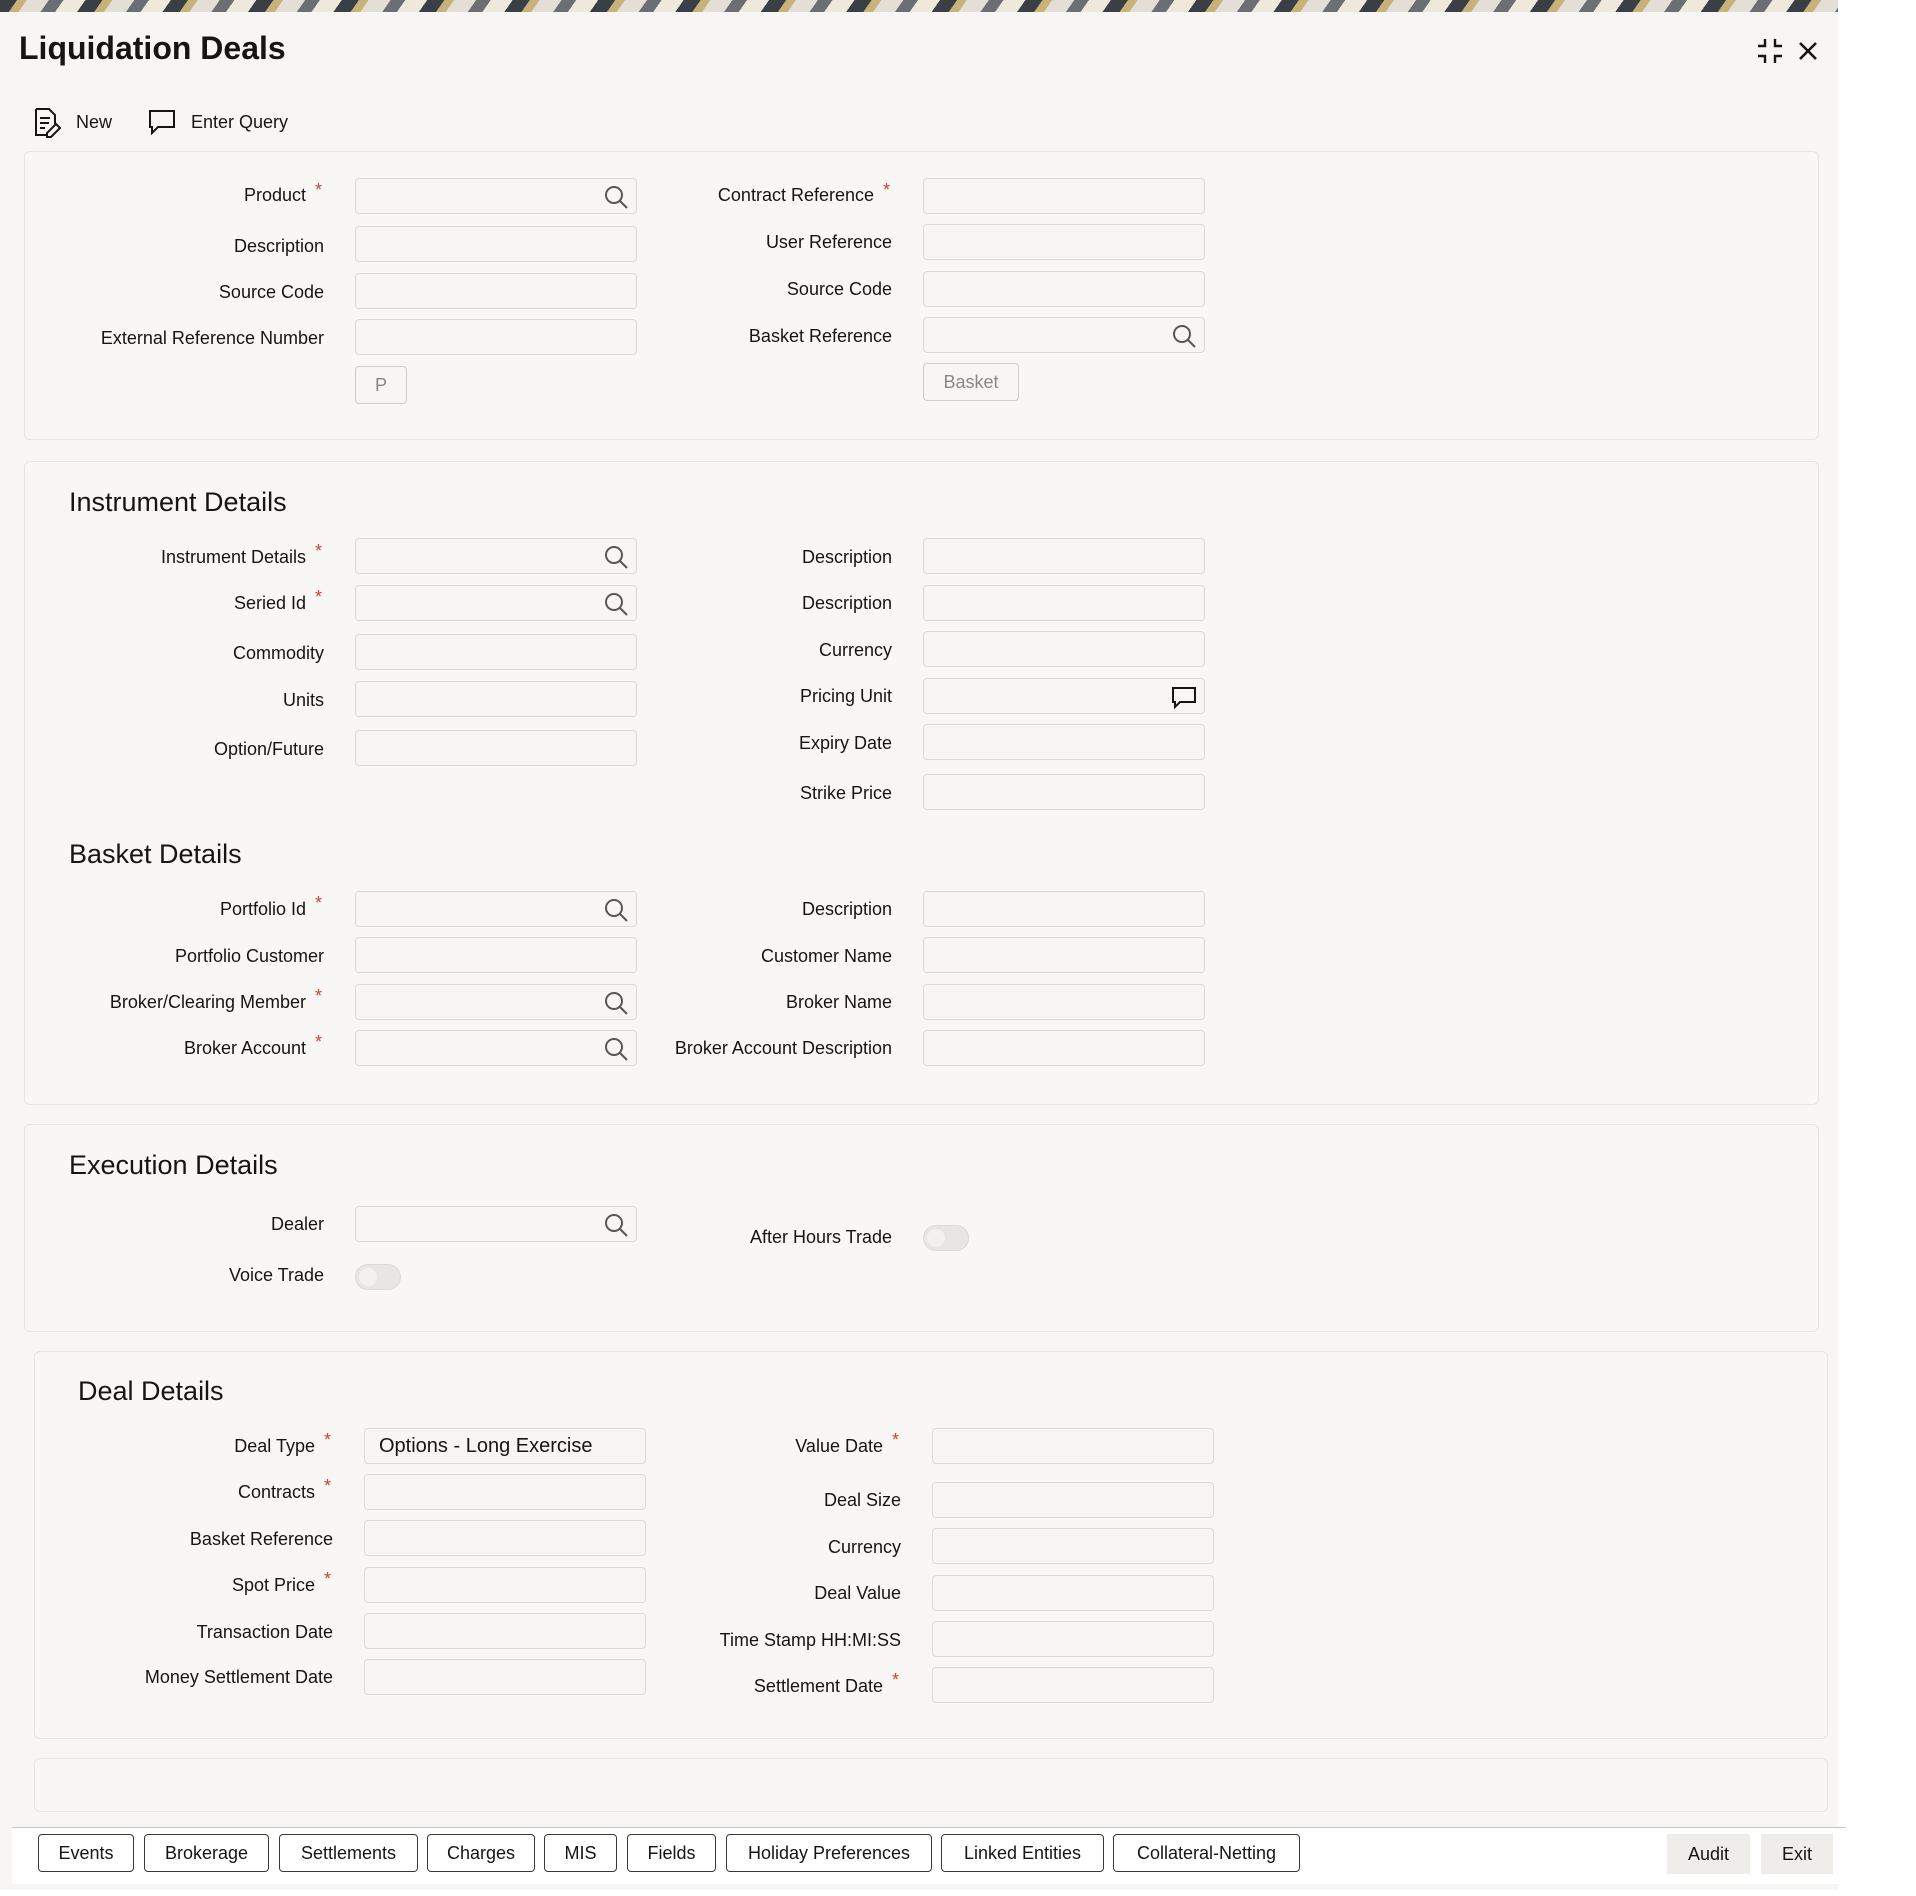 Image resolution: width=1916 pixels, height=1896 pixels. I want to click on basket-button: Basket, so click(971, 382).